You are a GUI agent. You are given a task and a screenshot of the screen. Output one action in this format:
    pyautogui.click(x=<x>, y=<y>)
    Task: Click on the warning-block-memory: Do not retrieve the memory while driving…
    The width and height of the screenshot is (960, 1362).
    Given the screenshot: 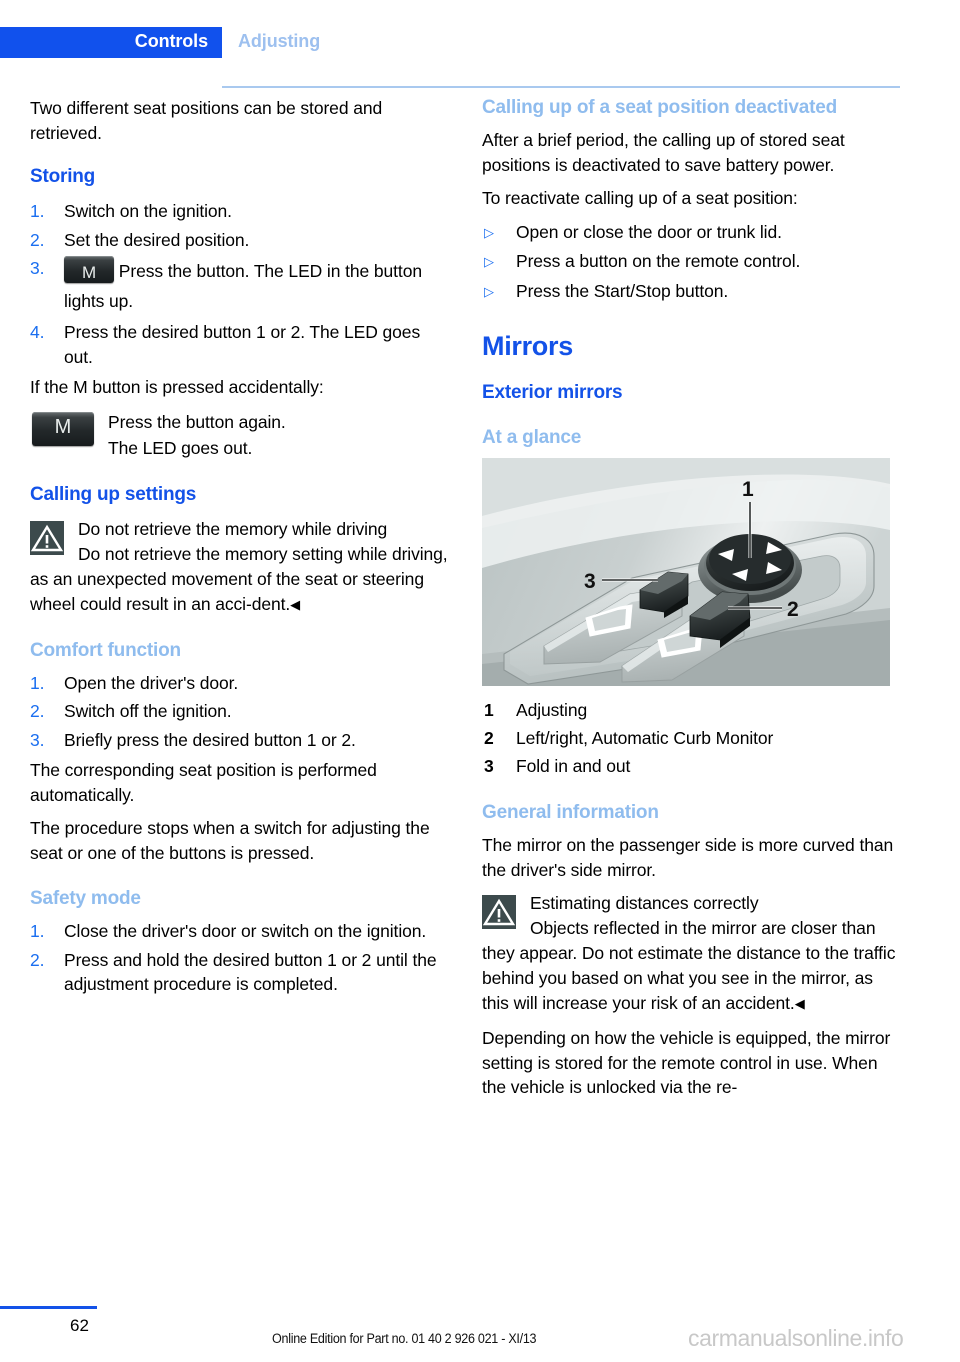 What is the action you would take?
    pyautogui.click(x=240, y=567)
    